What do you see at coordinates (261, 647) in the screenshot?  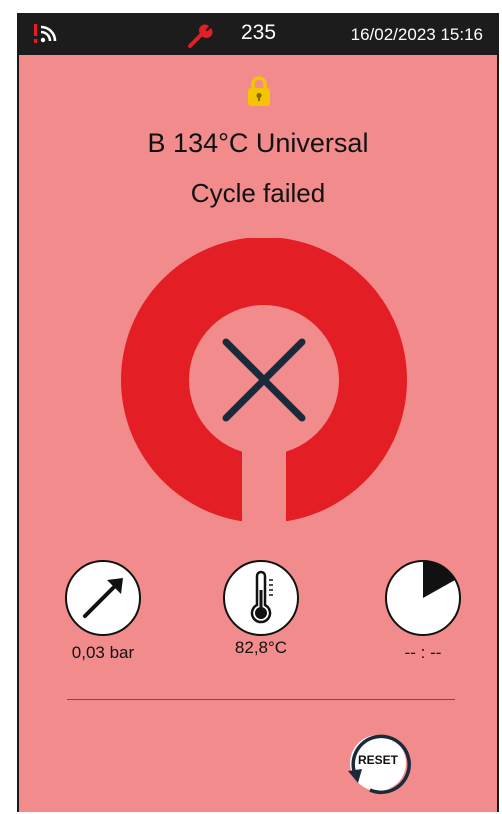 I see `temperature-value: 82,8°C` at bounding box center [261, 647].